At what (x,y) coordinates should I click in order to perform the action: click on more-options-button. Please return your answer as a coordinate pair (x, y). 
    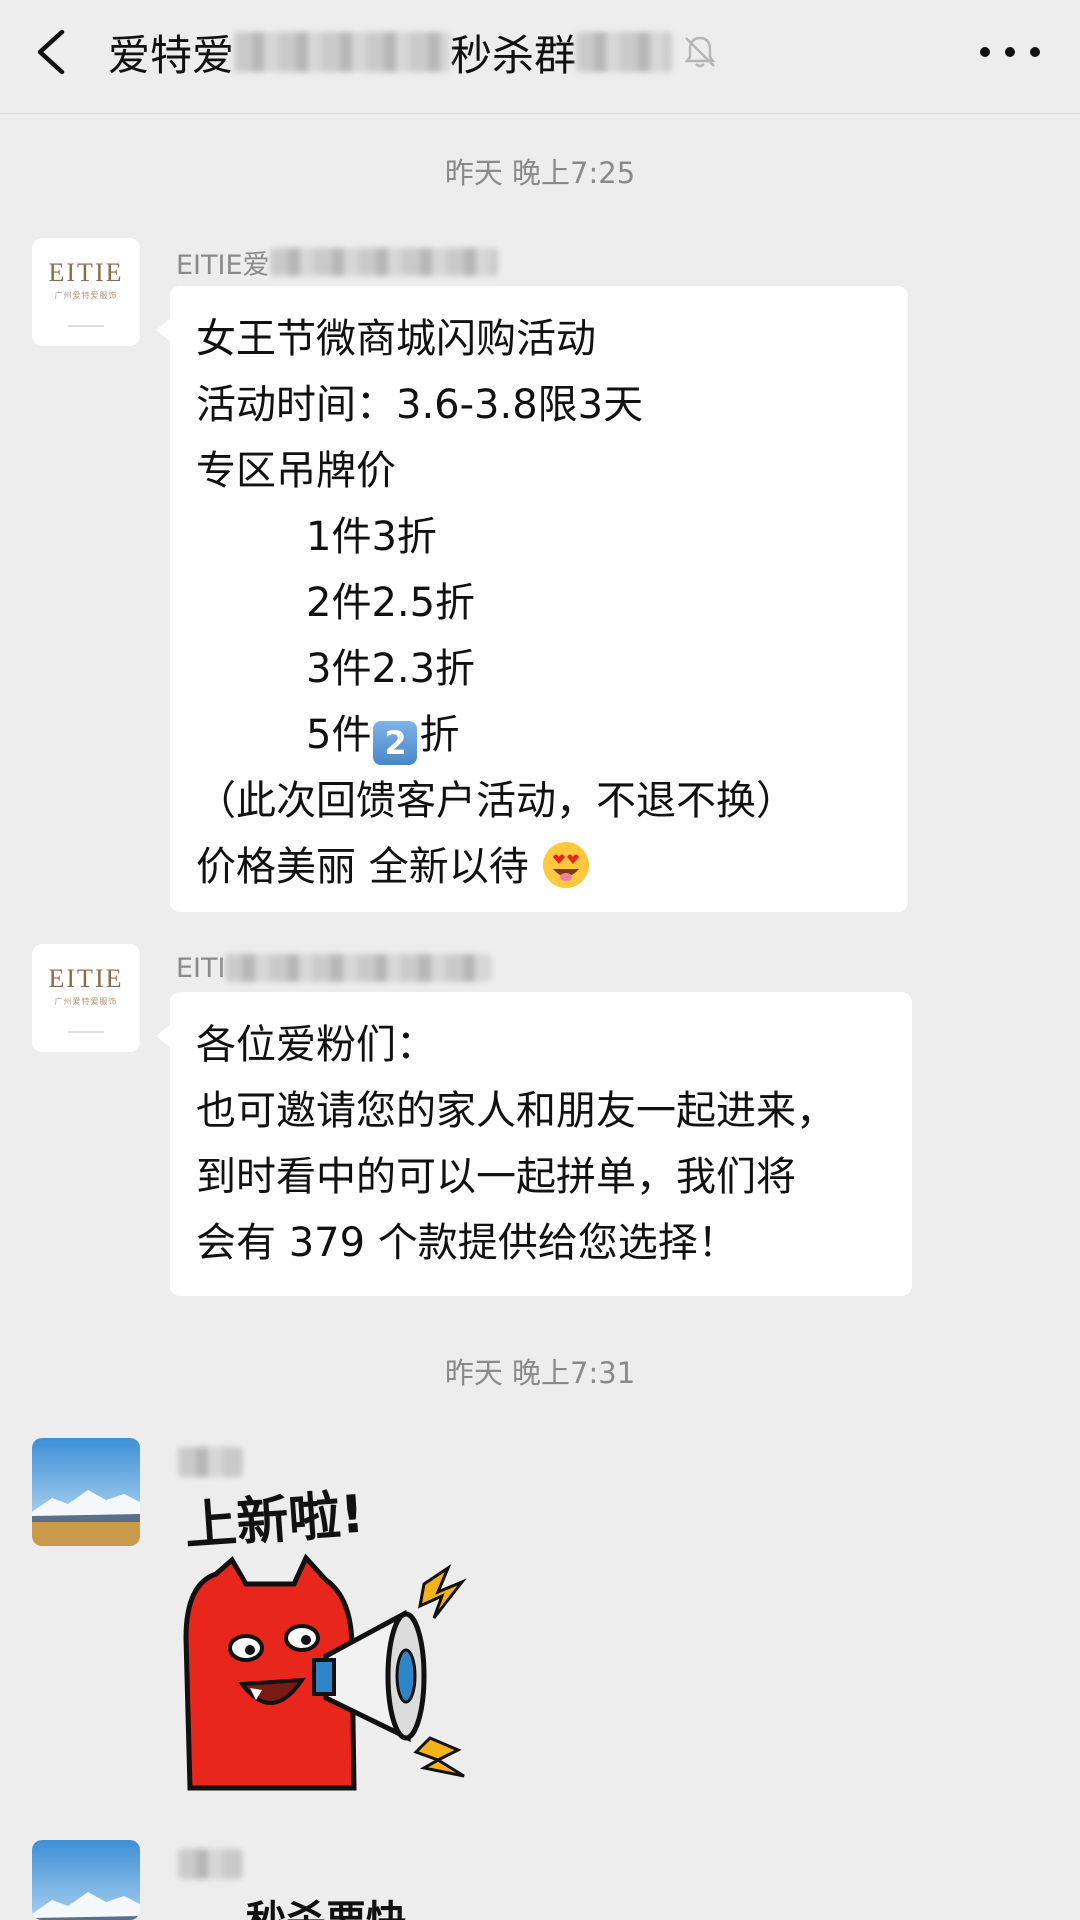
    Looking at the image, I should click on (1010, 52).